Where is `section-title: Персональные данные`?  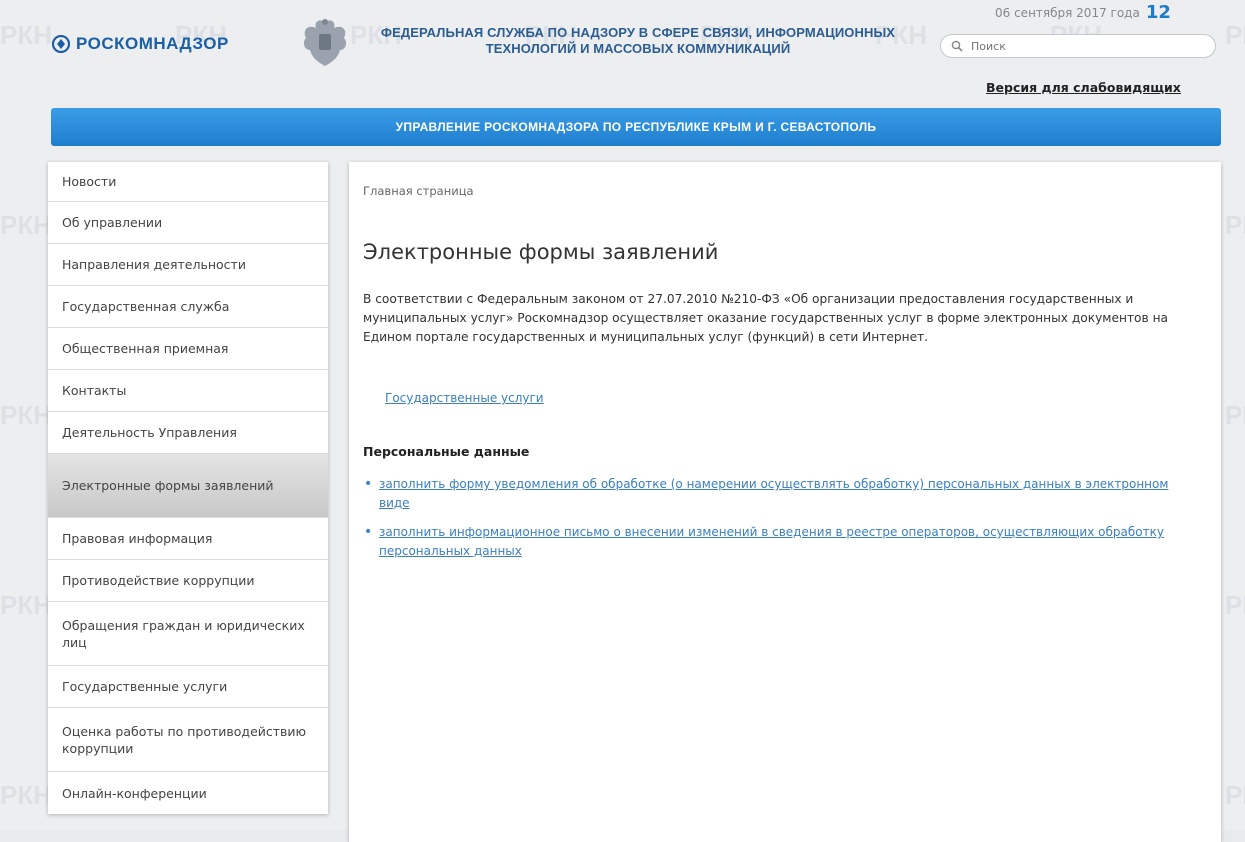
section-title: Персональные данные is located at coordinates (446, 451).